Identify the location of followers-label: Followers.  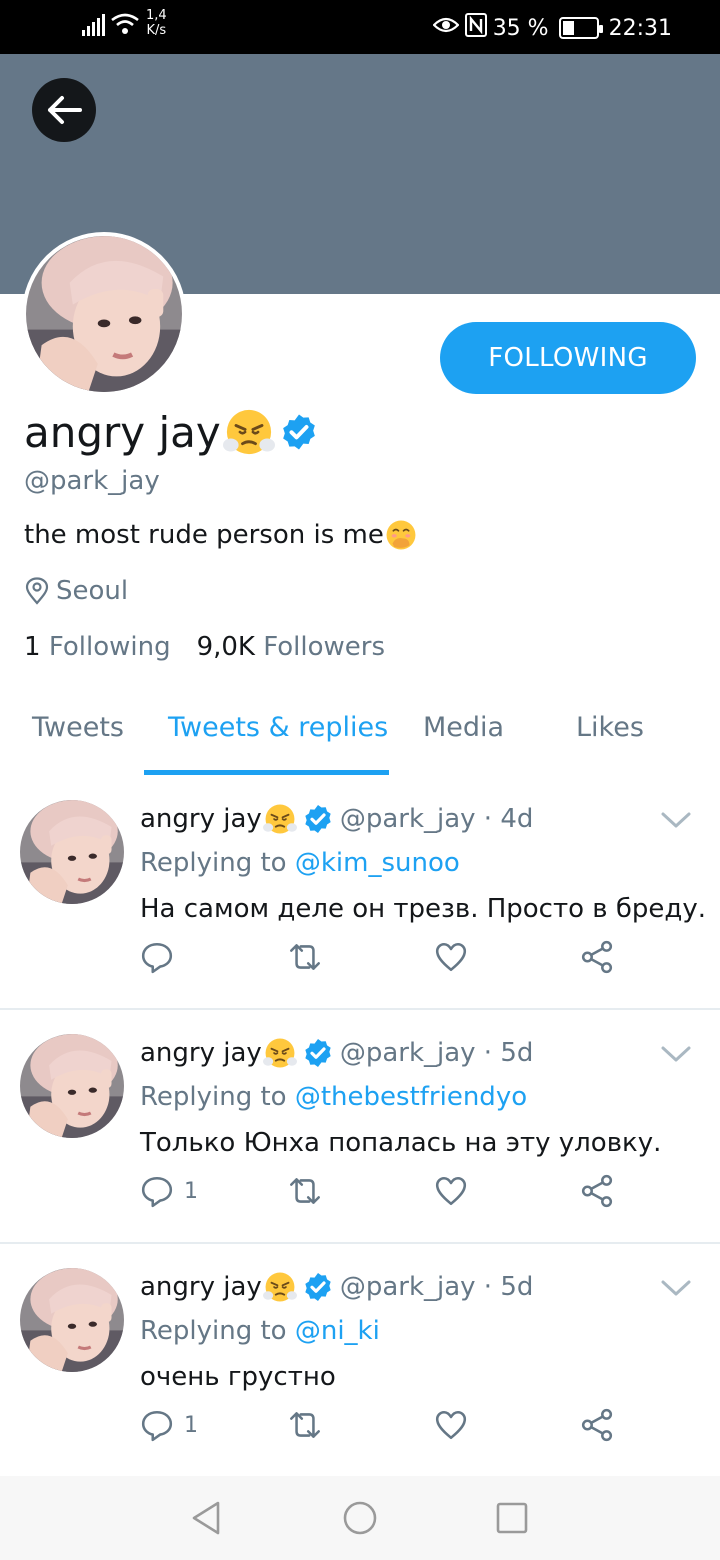
(324, 647).